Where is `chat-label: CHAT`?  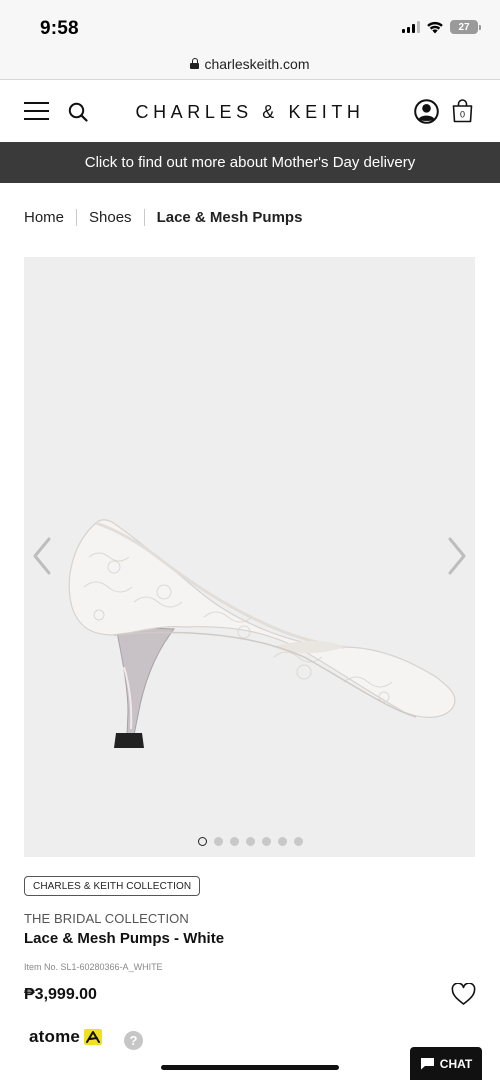
chat-label: CHAT is located at coordinates (456, 1063).